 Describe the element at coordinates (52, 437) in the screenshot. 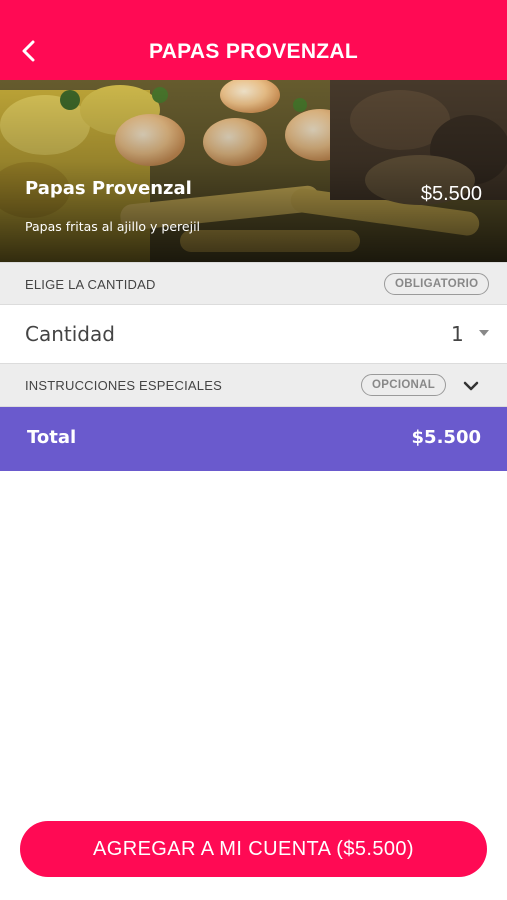

I see `total-label: Total` at that location.